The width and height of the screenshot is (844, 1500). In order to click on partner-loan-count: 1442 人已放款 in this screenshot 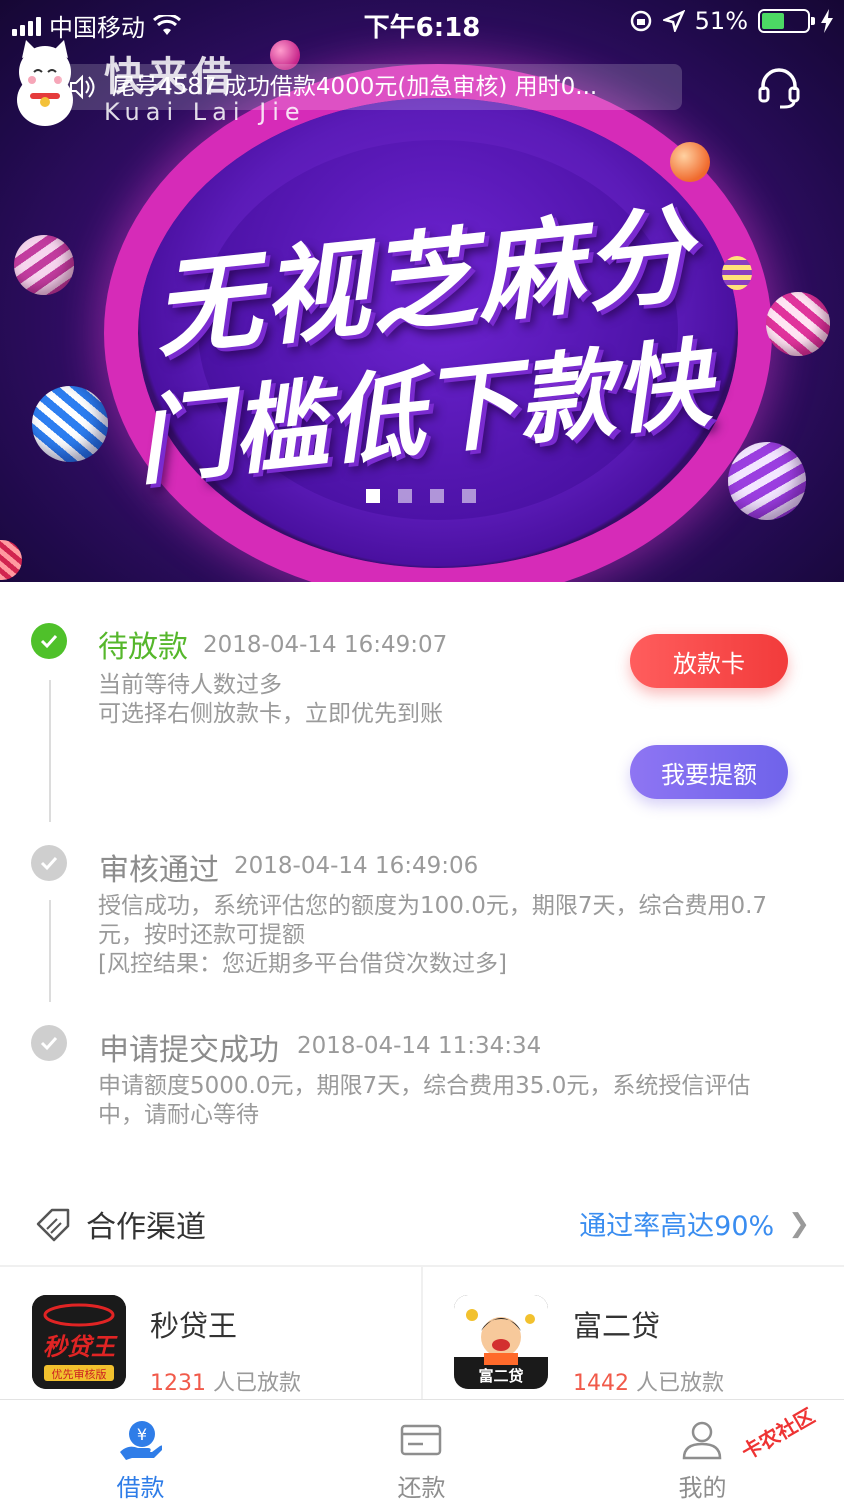, I will do `click(649, 1383)`.